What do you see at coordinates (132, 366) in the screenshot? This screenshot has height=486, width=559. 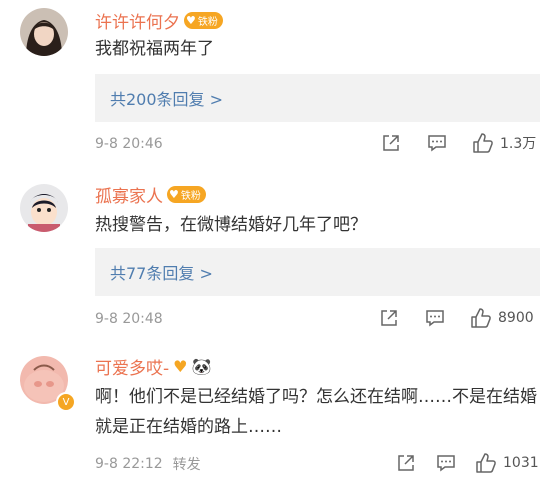 I see `username: 可爱多哎-` at bounding box center [132, 366].